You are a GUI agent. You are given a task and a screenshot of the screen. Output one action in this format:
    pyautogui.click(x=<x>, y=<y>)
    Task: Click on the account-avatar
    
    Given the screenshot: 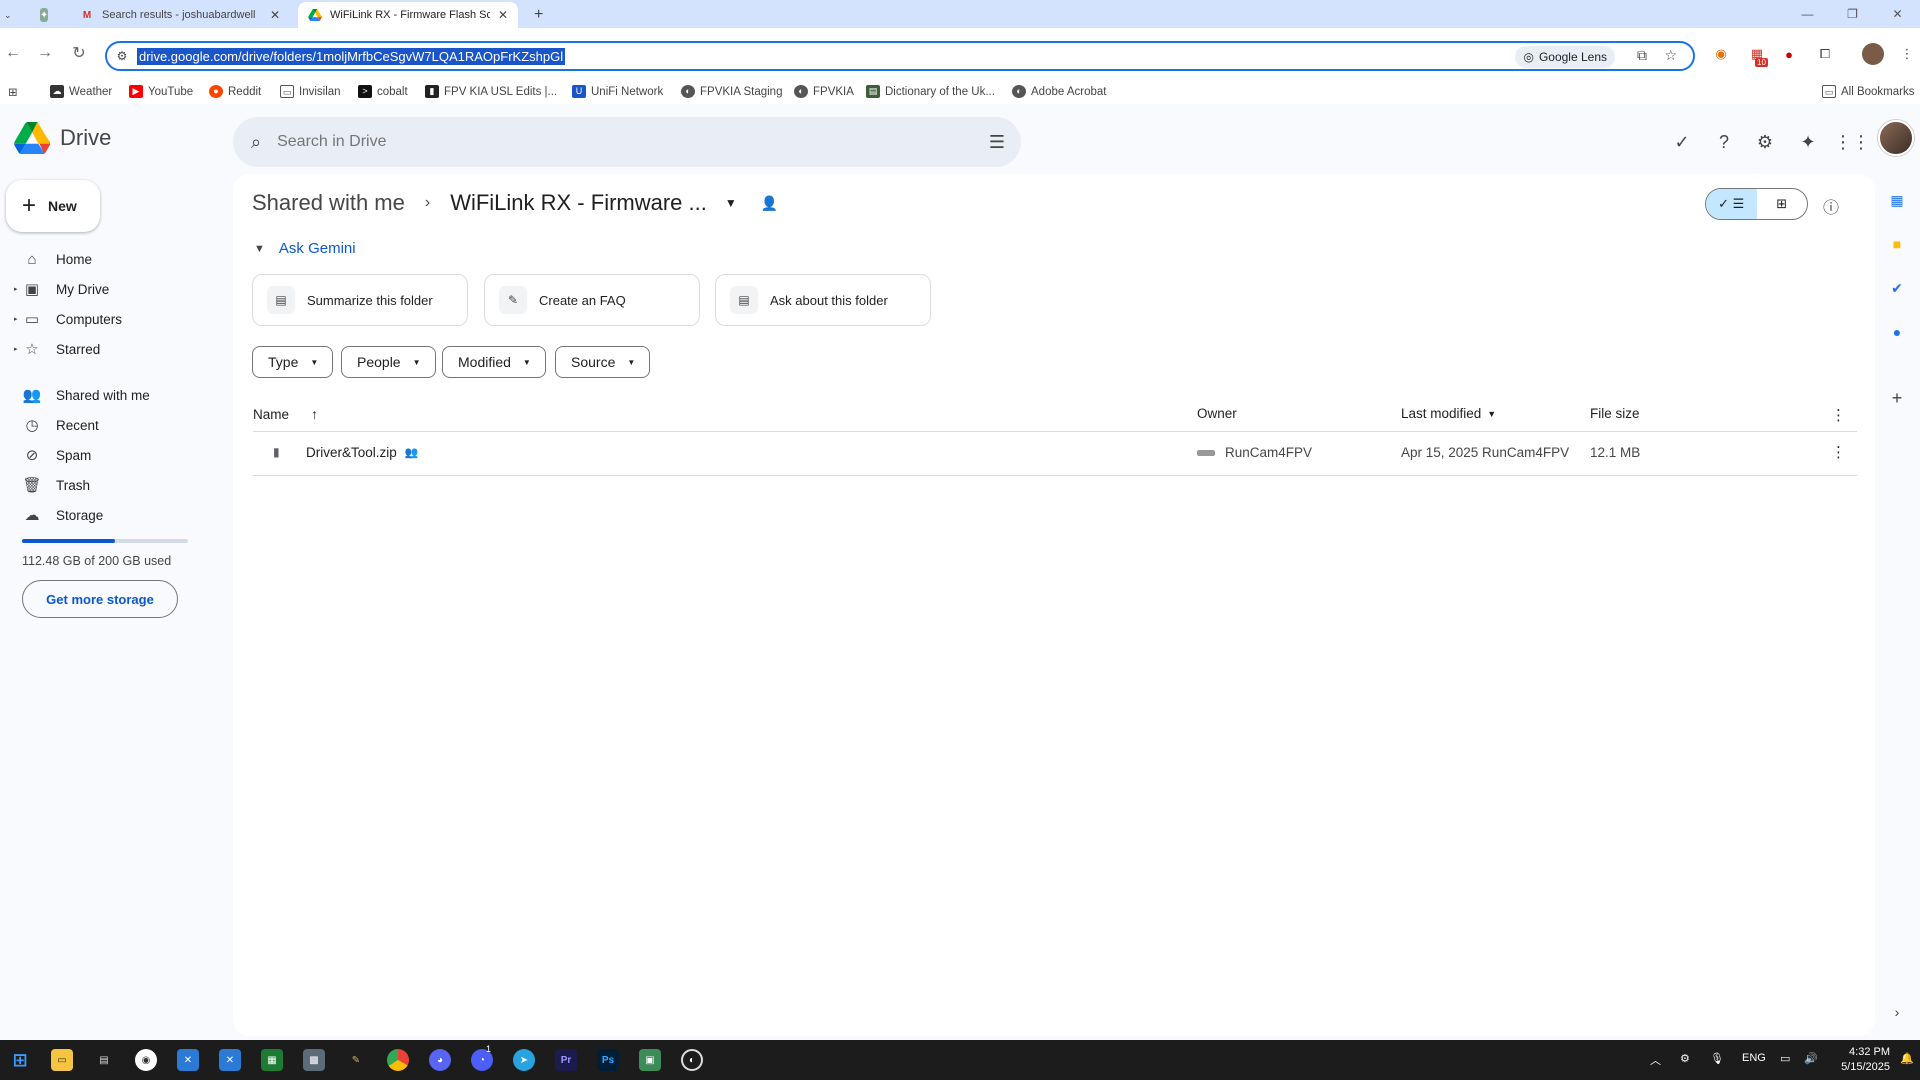 What is the action you would take?
    pyautogui.click(x=1896, y=138)
    